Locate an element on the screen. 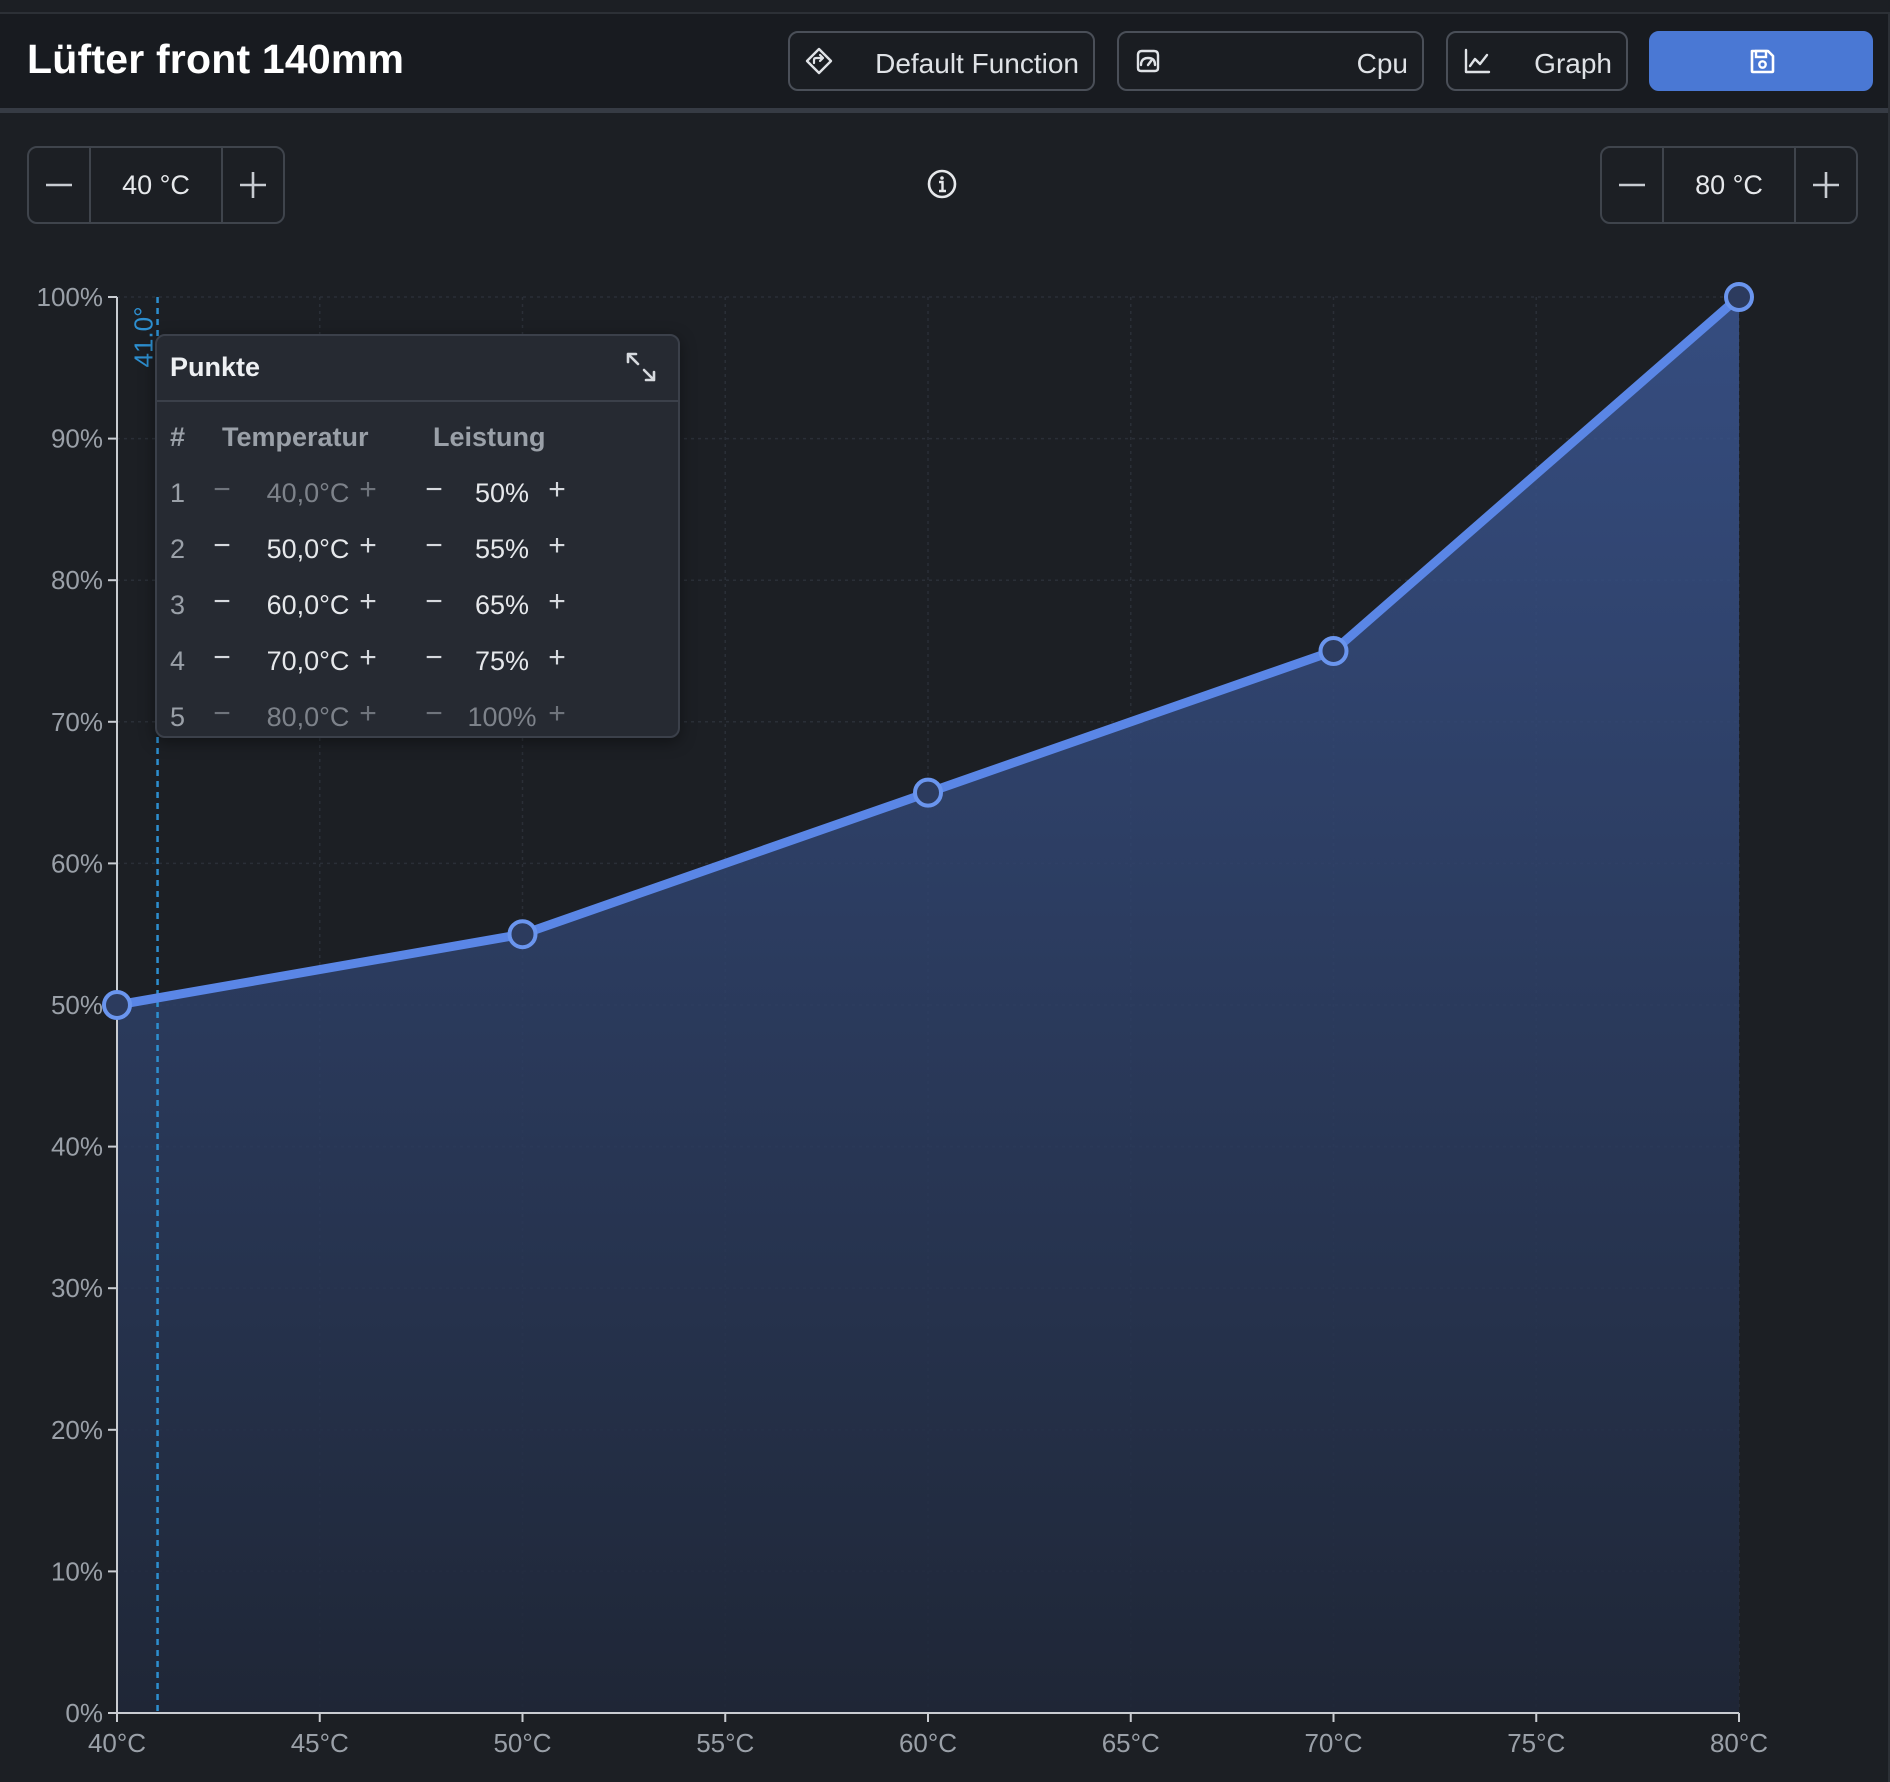 The width and height of the screenshot is (1890, 1782). max-temperature-stepper: 80 °C is located at coordinates (1729, 185).